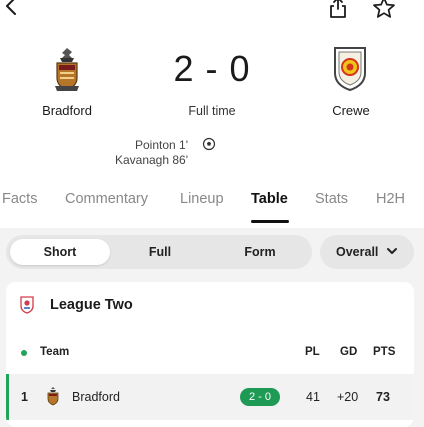  I want to click on star-outline-icon, so click(384, 10).